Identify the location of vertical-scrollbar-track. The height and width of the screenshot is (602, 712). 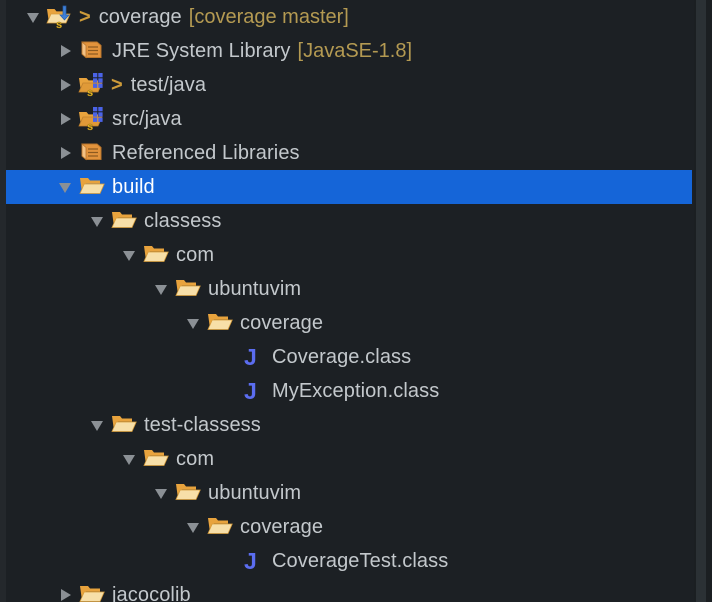
(701, 301).